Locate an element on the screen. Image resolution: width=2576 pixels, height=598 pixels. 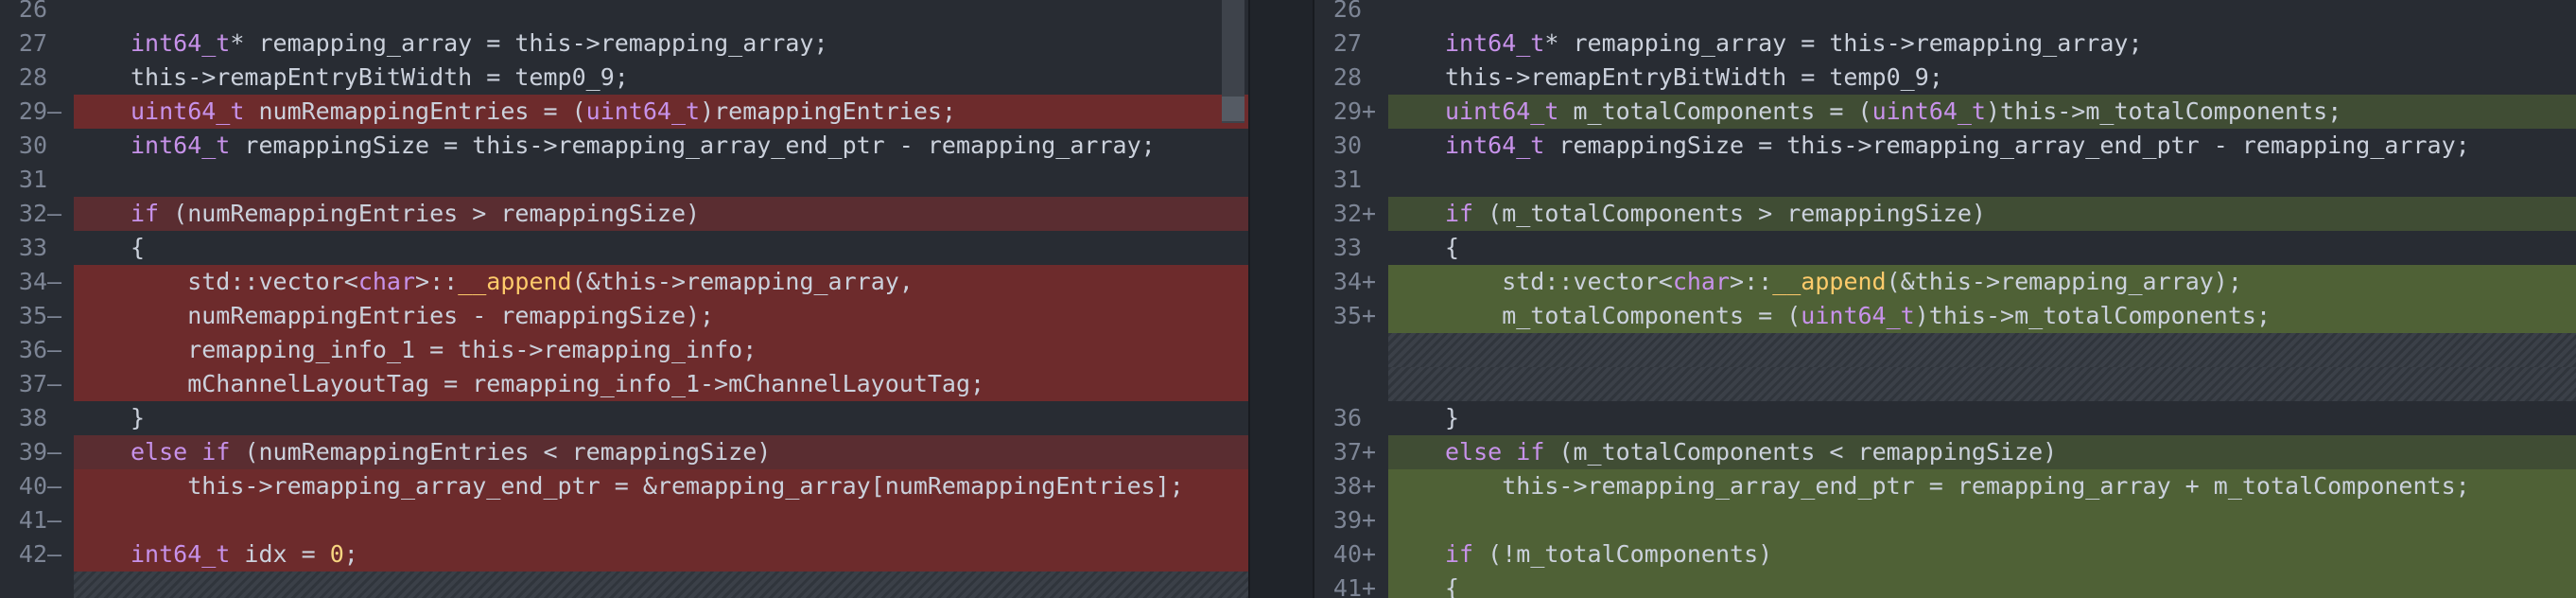
left-line: 31 is located at coordinates (624, 180).